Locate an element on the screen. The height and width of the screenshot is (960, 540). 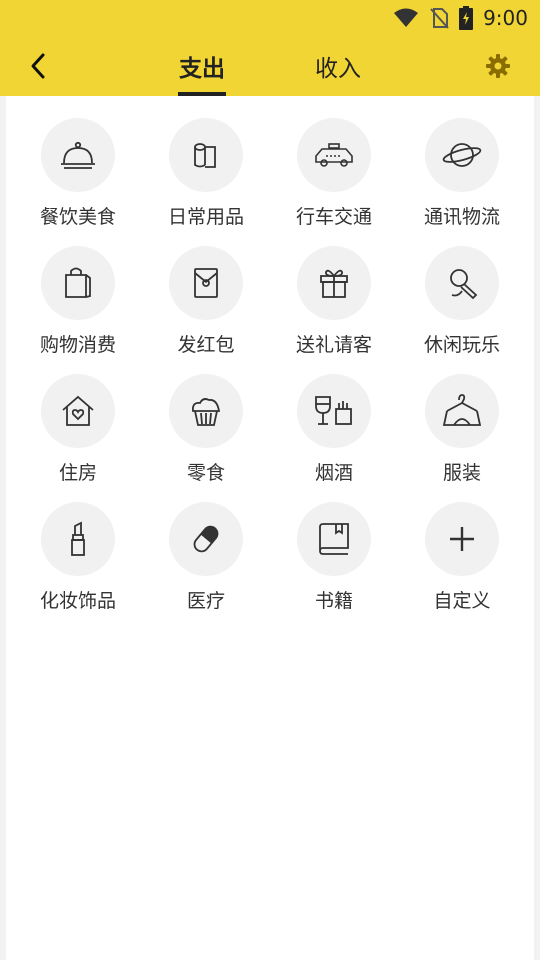
plus-icon is located at coordinates (462, 539).